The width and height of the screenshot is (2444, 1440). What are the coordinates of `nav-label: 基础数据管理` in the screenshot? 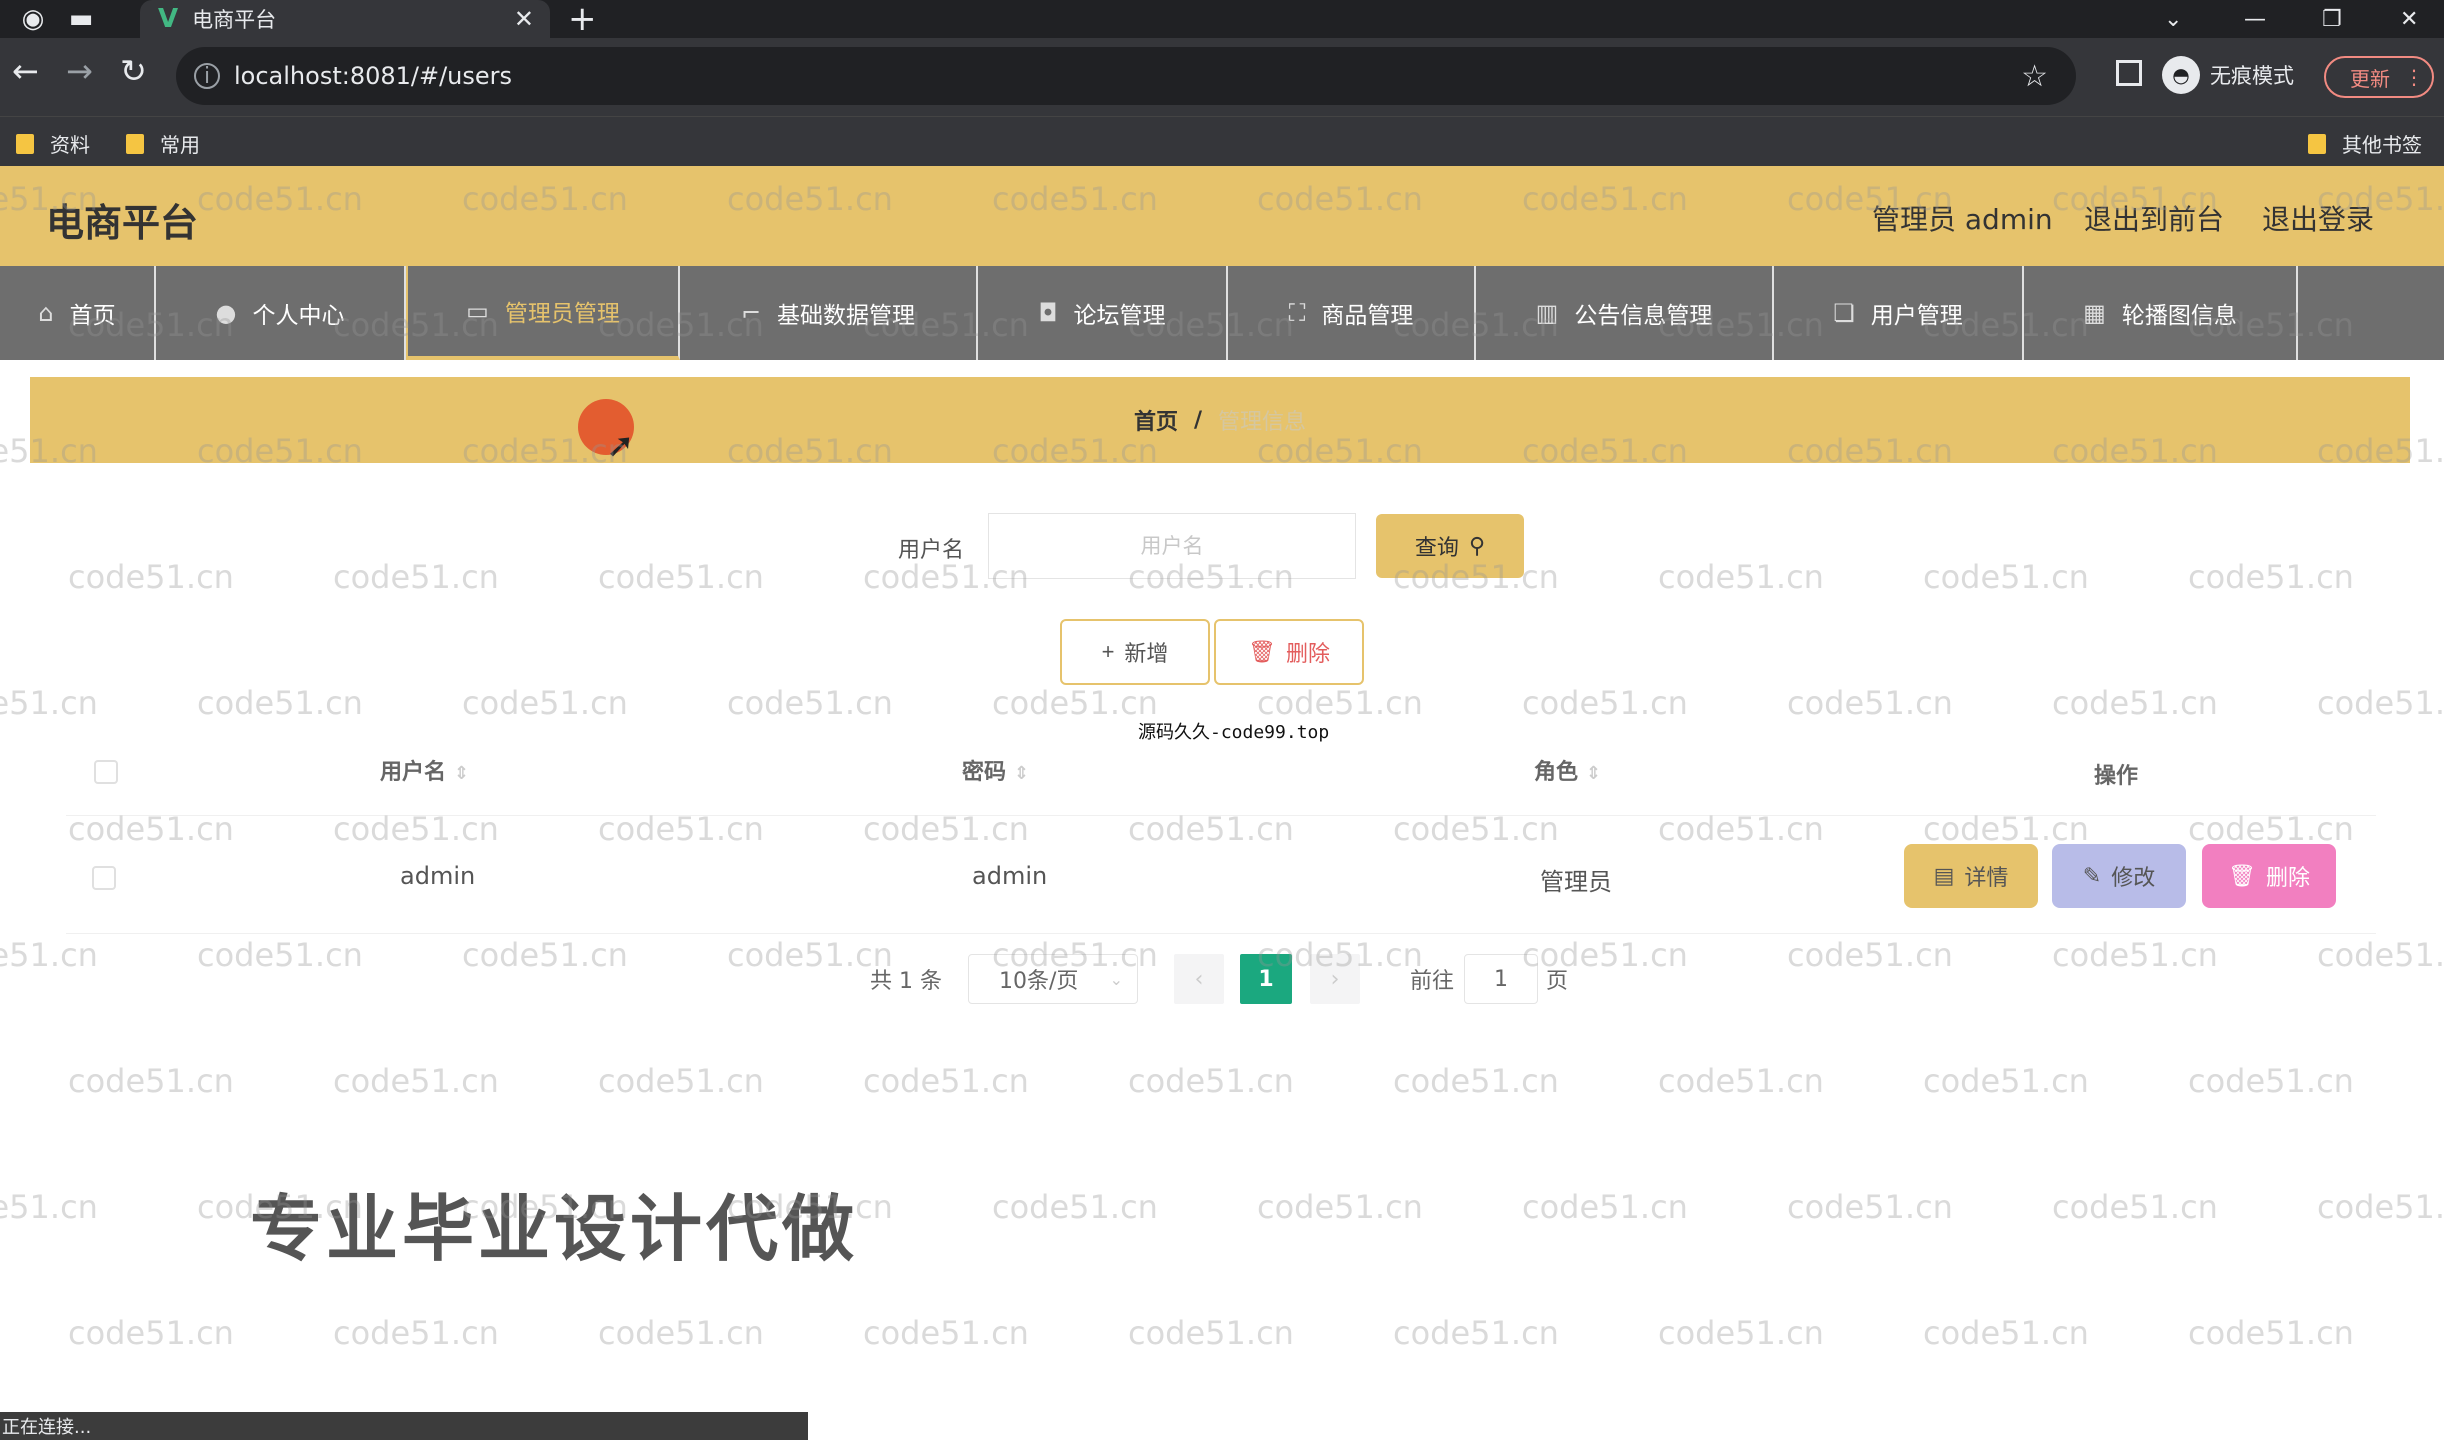 It's located at (846, 316).